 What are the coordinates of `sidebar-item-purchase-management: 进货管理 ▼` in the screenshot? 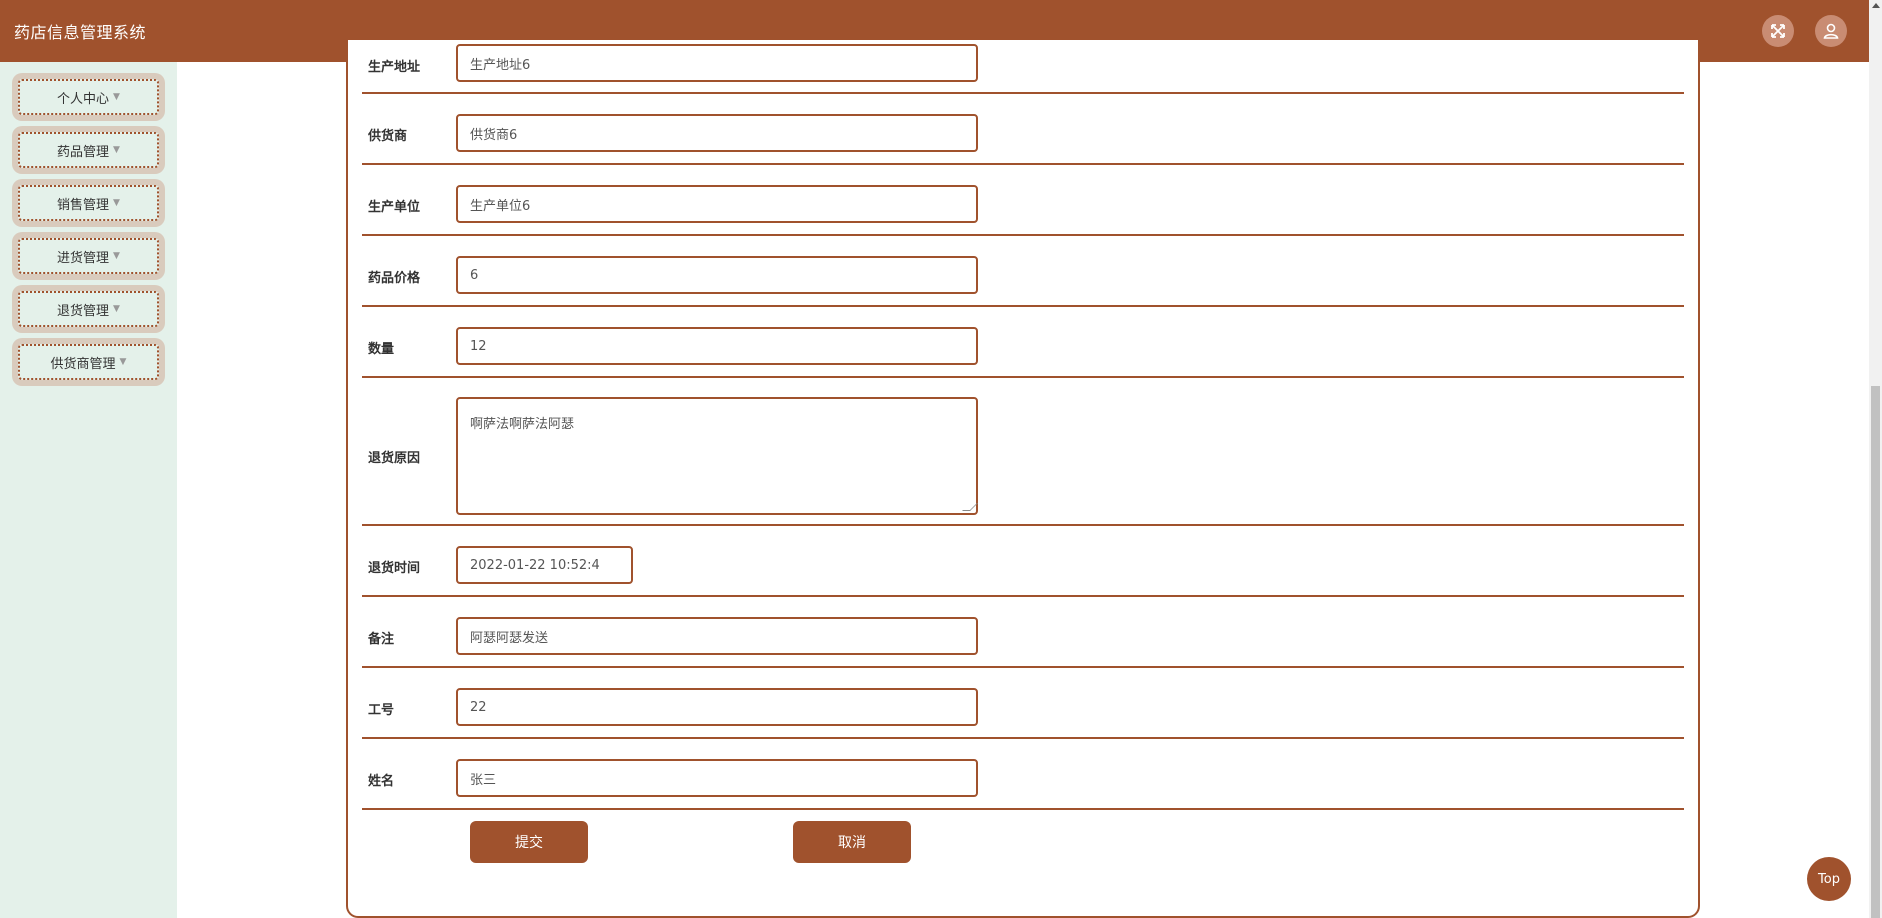 It's located at (88, 256).